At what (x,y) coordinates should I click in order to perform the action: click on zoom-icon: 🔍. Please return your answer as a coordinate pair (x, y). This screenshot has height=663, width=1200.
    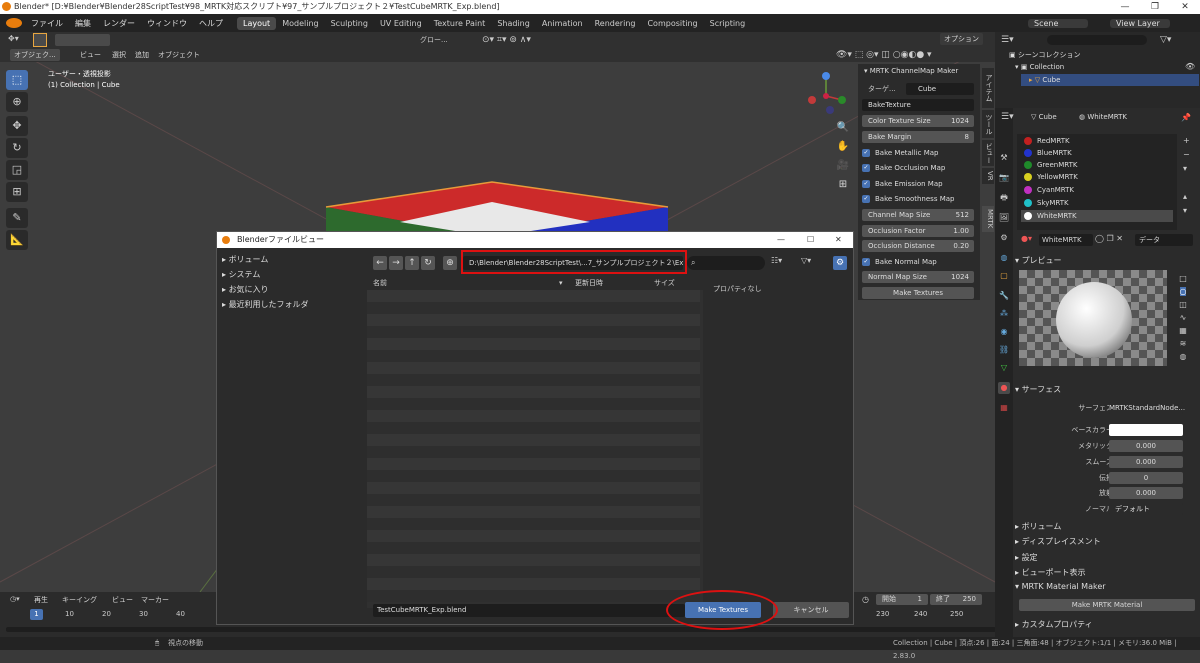
    Looking at the image, I should click on (843, 129).